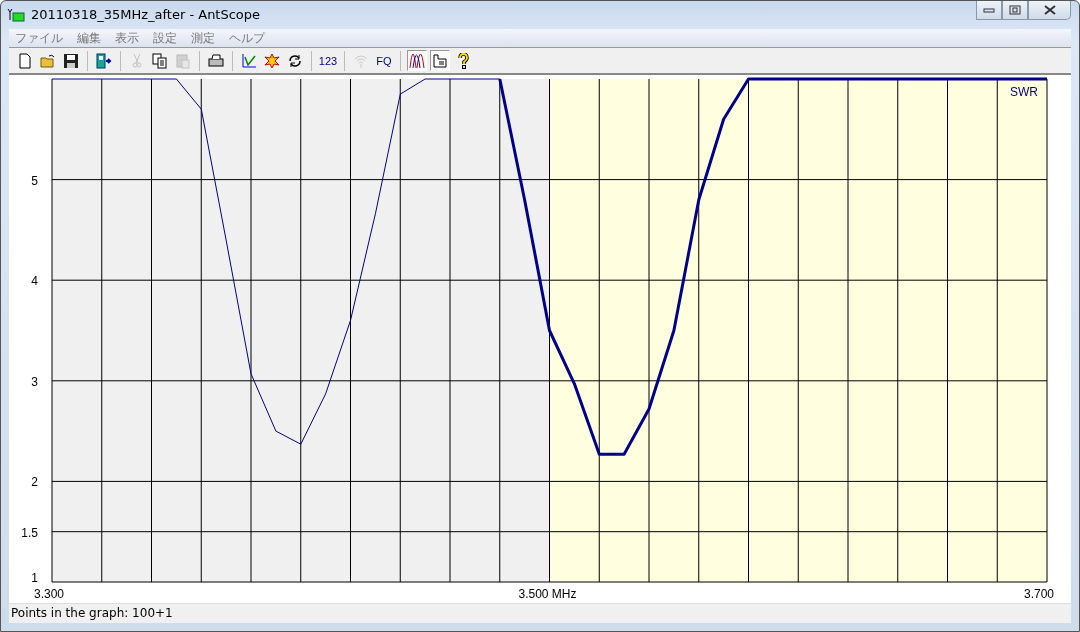  Describe the element at coordinates (92, 613) in the screenshot. I see `status-text: Points in the graph: 100+1` at that location.